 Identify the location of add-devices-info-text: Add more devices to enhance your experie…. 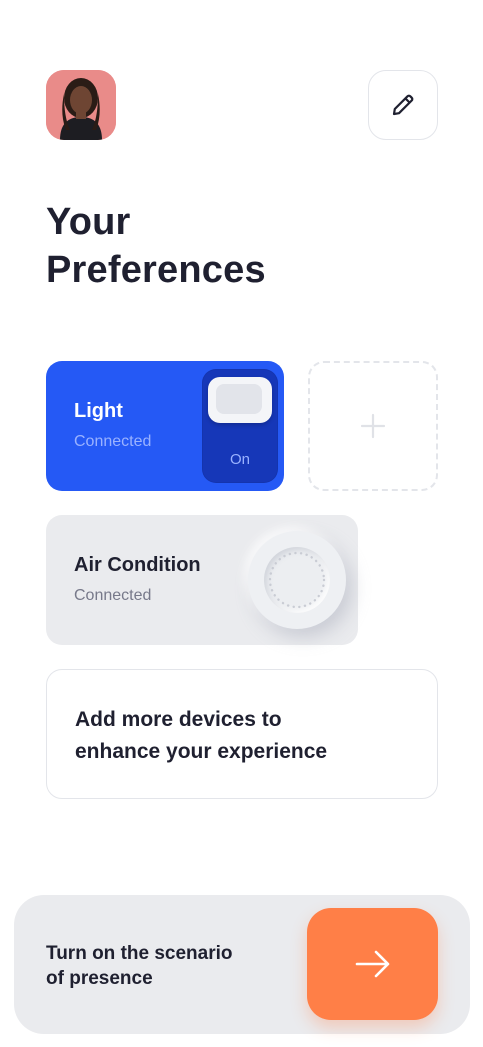
(201, 735).